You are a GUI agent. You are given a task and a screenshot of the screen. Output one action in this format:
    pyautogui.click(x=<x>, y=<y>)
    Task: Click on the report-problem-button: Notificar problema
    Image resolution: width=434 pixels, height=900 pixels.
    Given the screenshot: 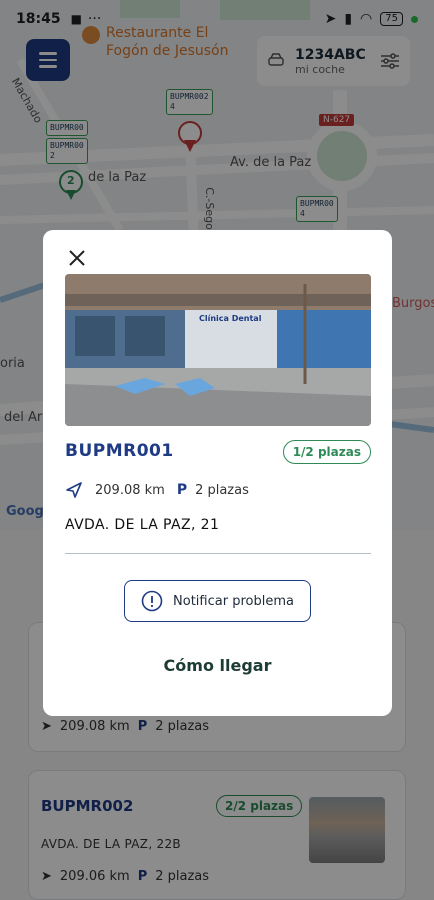 What is the action you would take?
    pyautogui.click(x=217, y=601)
    